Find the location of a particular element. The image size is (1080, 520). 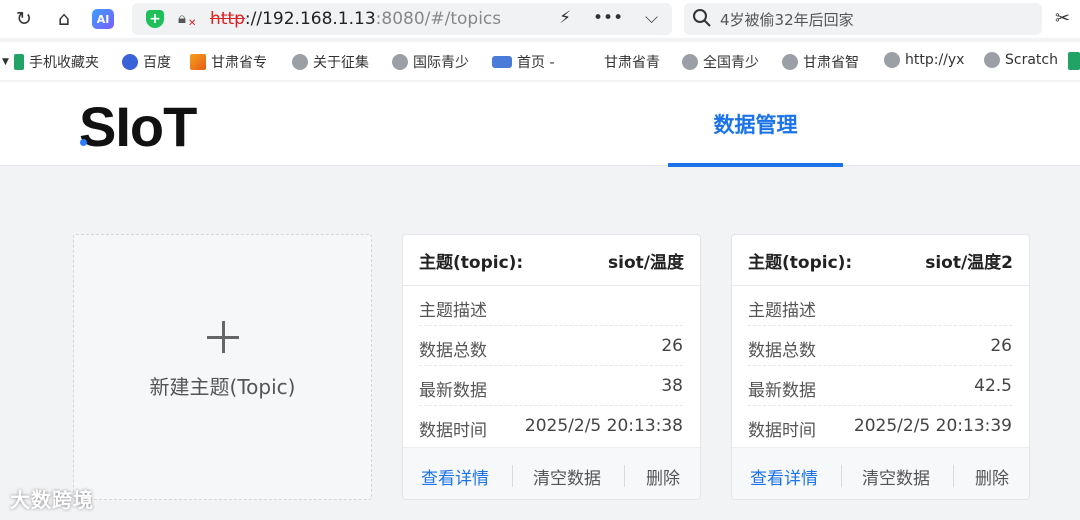

watermark: 大数跨境 is located at coordinates (52, 500).